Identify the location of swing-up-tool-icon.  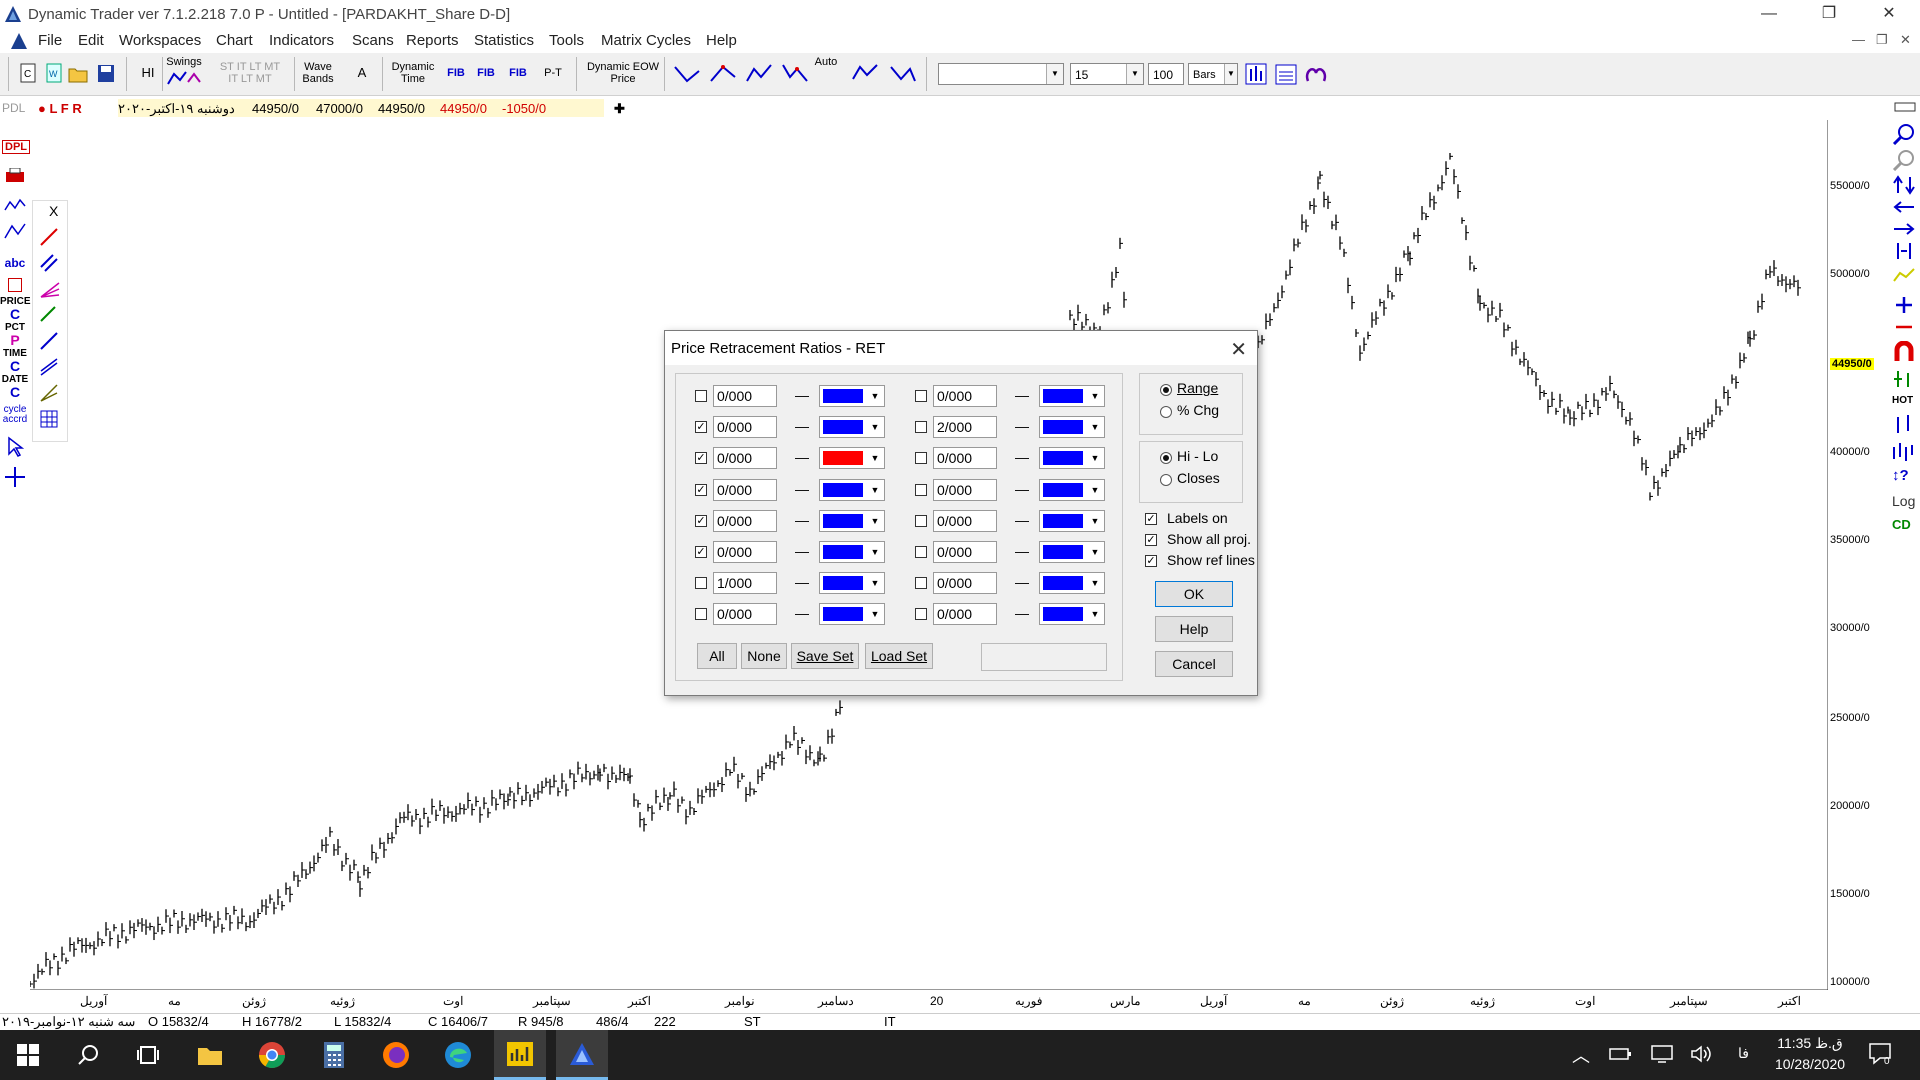
(723, 74).